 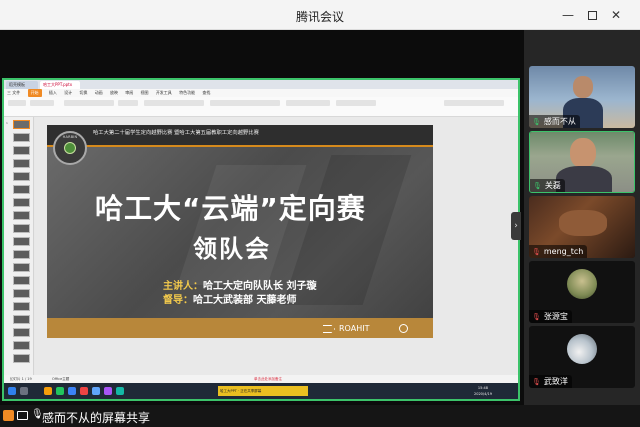 What do you see at coordinates (22, 415) in the screenshot?
I see `screen-share-icon` at bounding box center [22, 415].